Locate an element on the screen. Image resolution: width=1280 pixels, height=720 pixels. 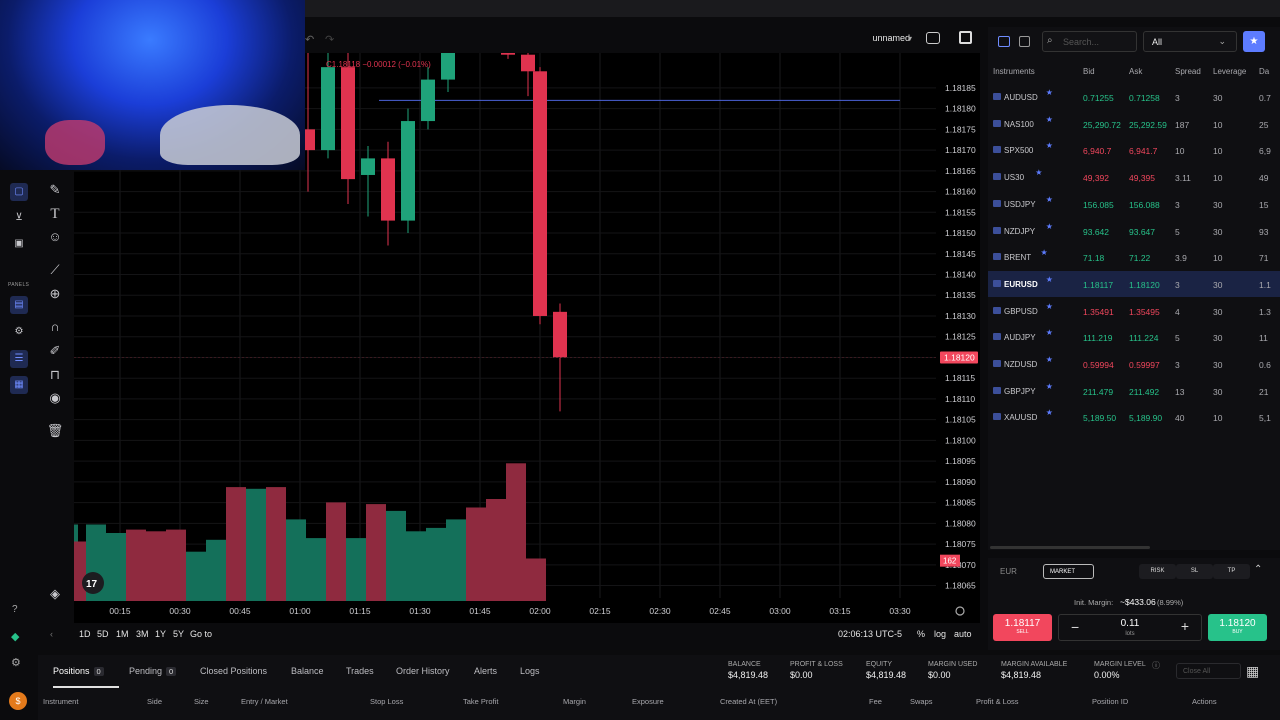
close-all-button: Close All is located at coordinates (1208, 671).